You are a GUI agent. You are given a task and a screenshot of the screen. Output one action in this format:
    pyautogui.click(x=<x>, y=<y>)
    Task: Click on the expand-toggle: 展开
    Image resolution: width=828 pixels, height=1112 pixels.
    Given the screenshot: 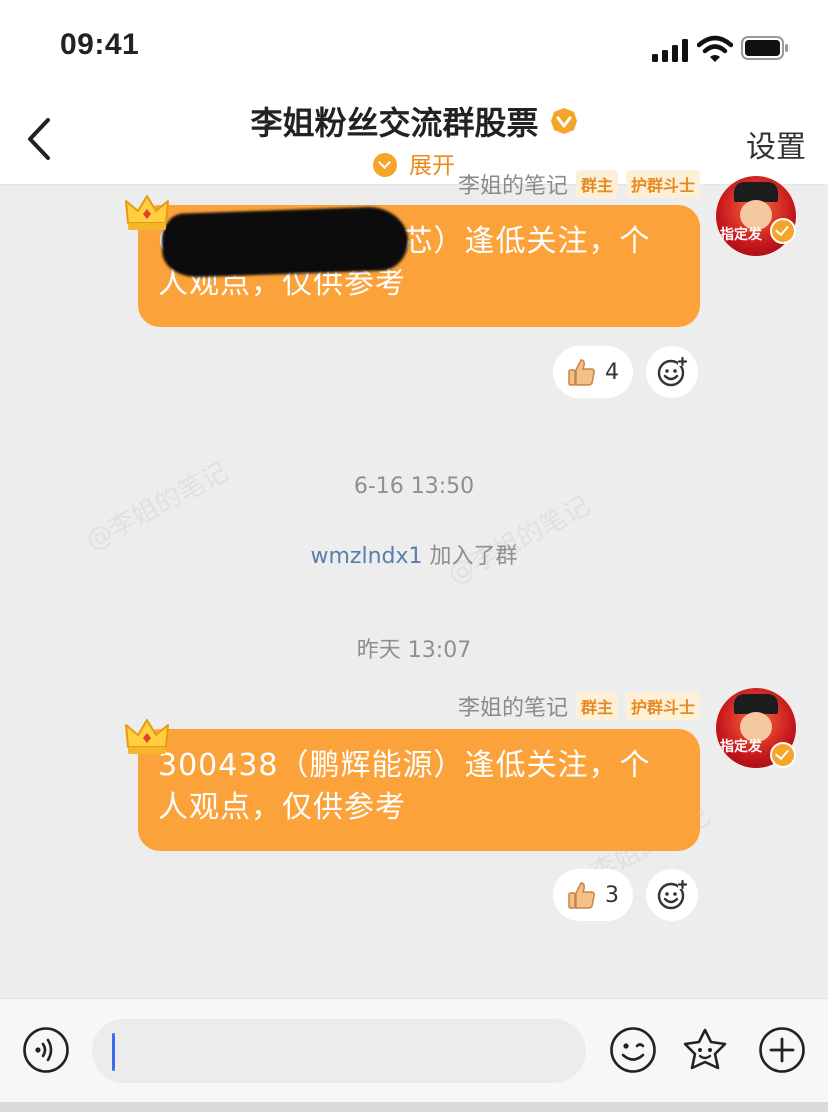 What is the action you would take?
    pyautogui.click(x=414, y=163)
    